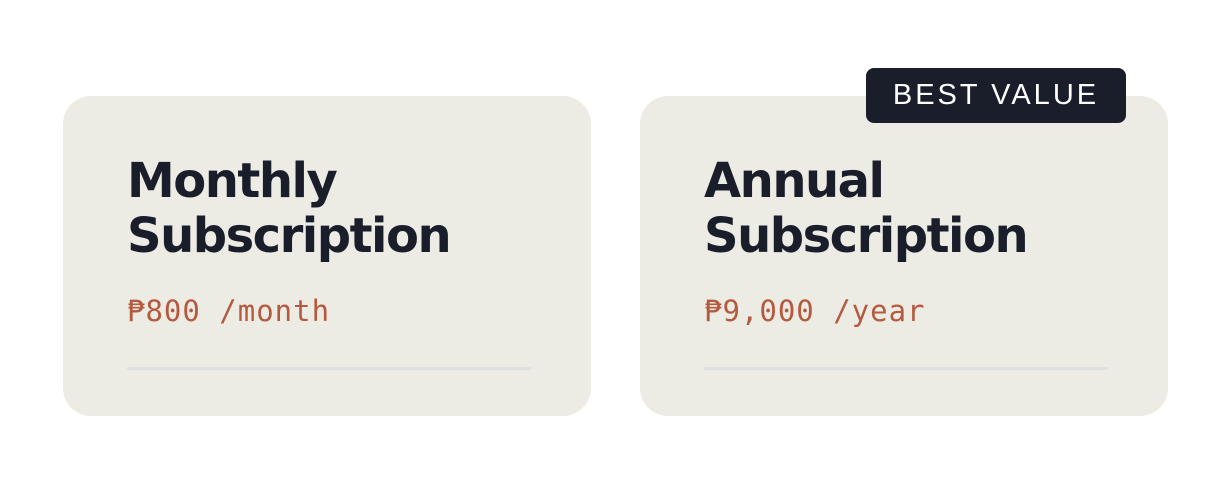 The height and width of the screenshot is (486, 1212). What do you see at coordinates (996, 95) in the screenshot?
I see `best-value-badge: BEST VALUE` at bounding box center [996, 95].